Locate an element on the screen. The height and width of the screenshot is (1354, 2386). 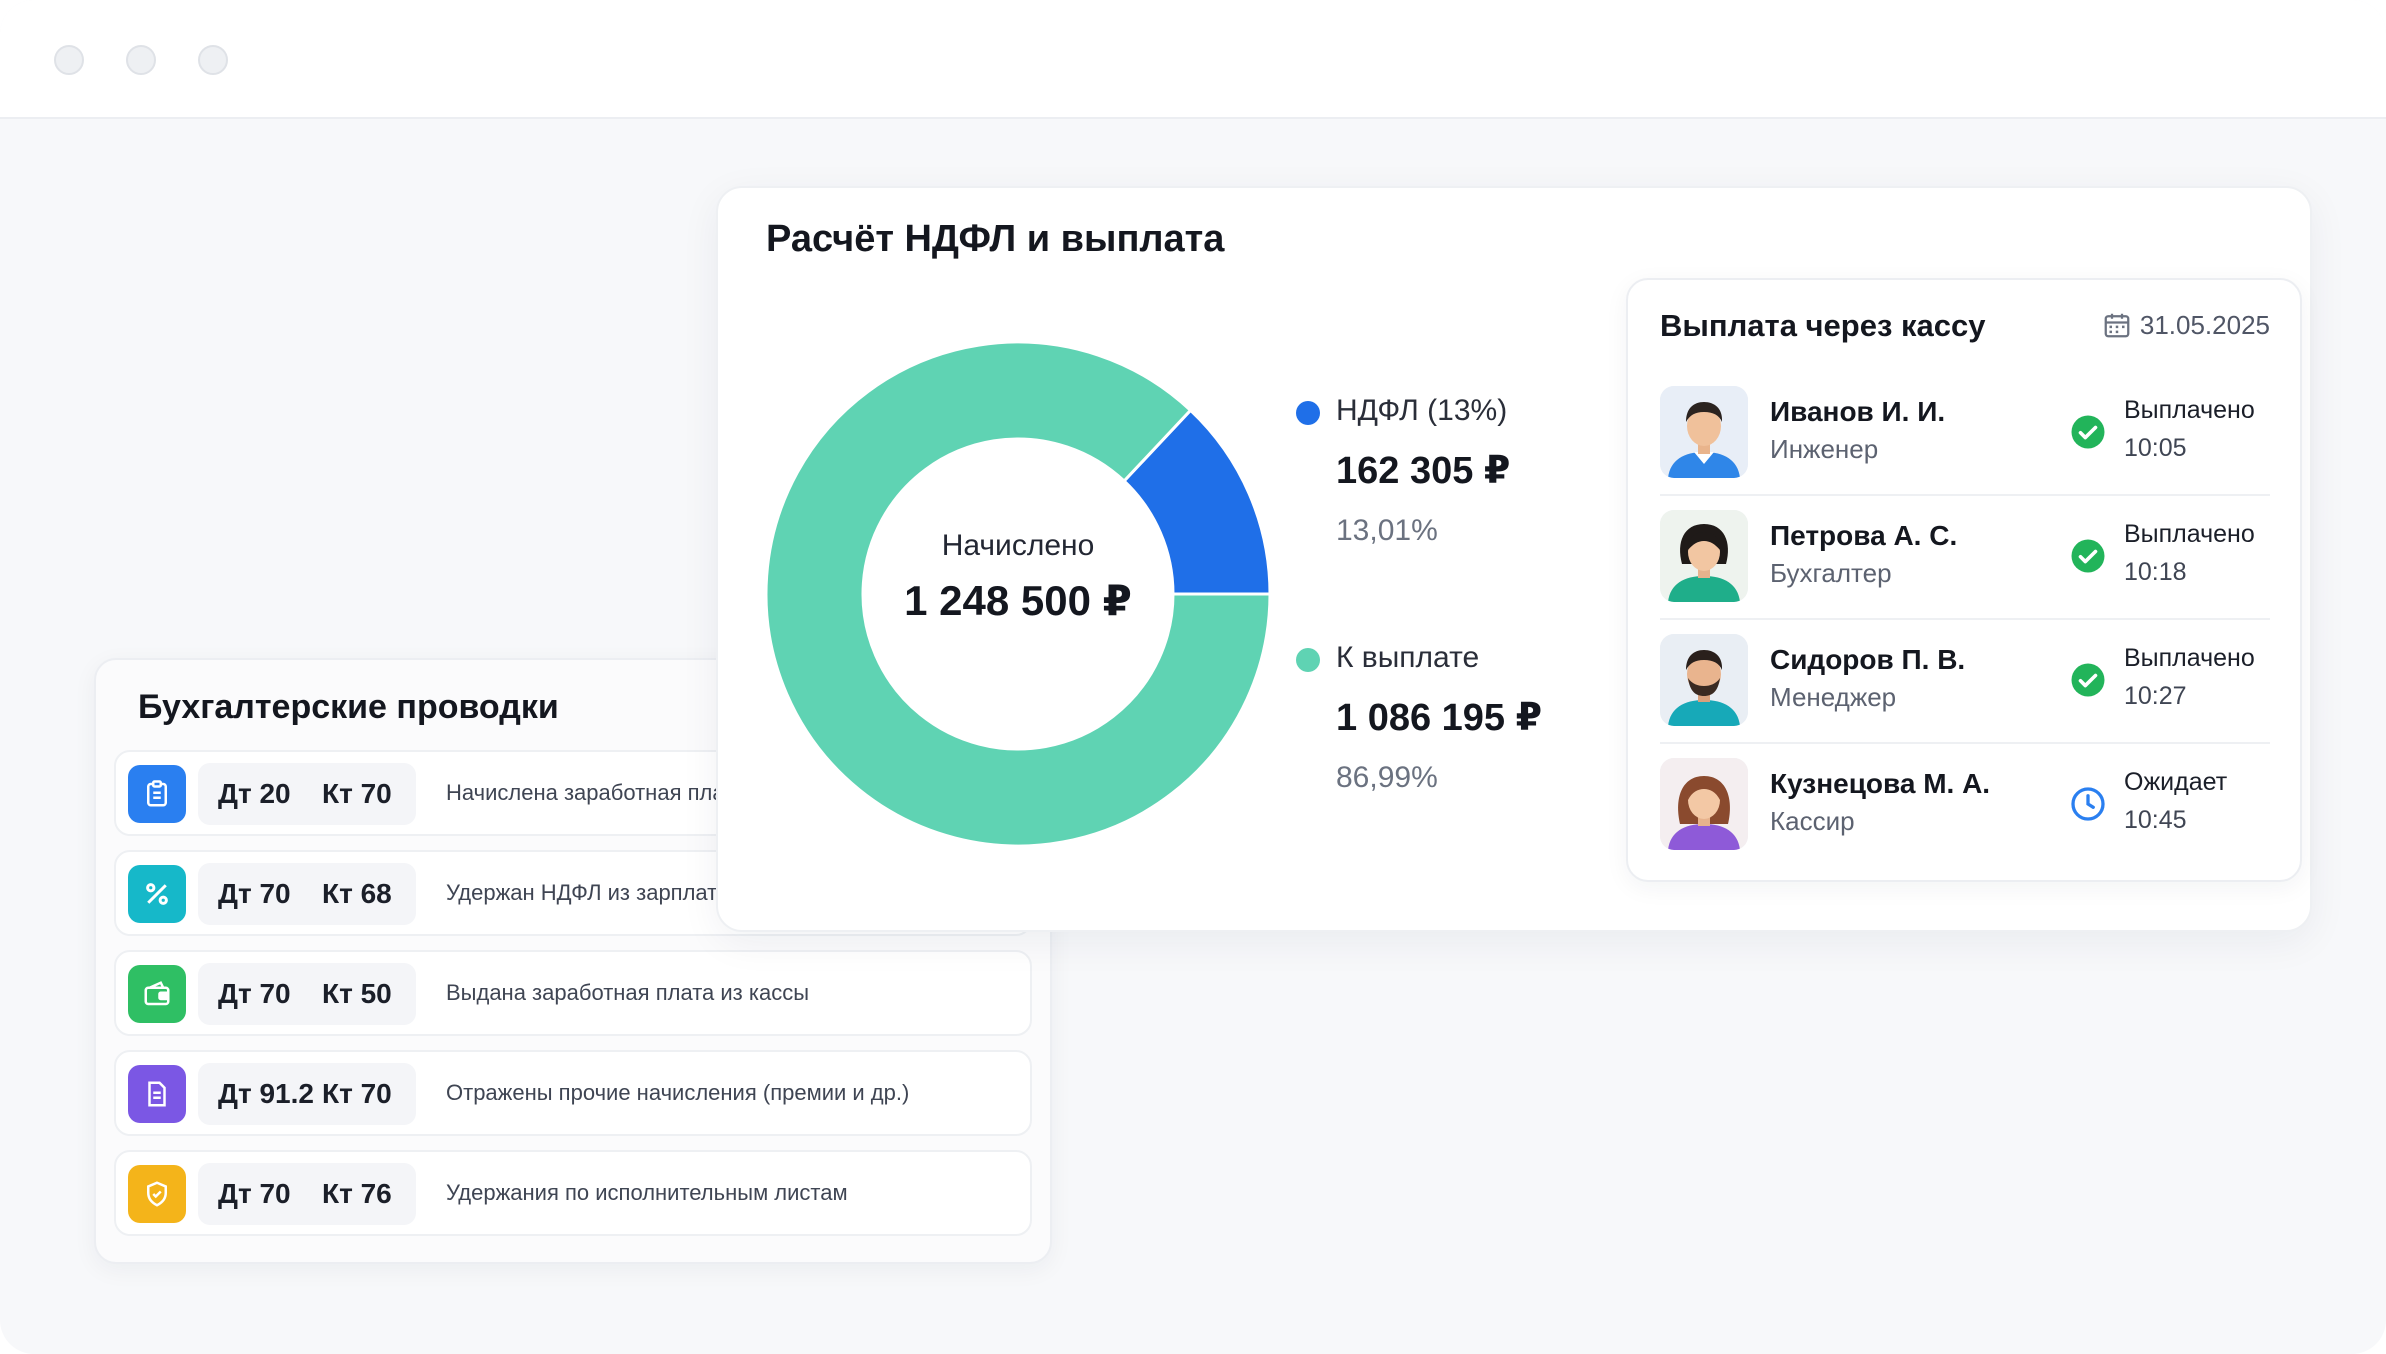
calendar-icon is located at coordinates (2117, 325).